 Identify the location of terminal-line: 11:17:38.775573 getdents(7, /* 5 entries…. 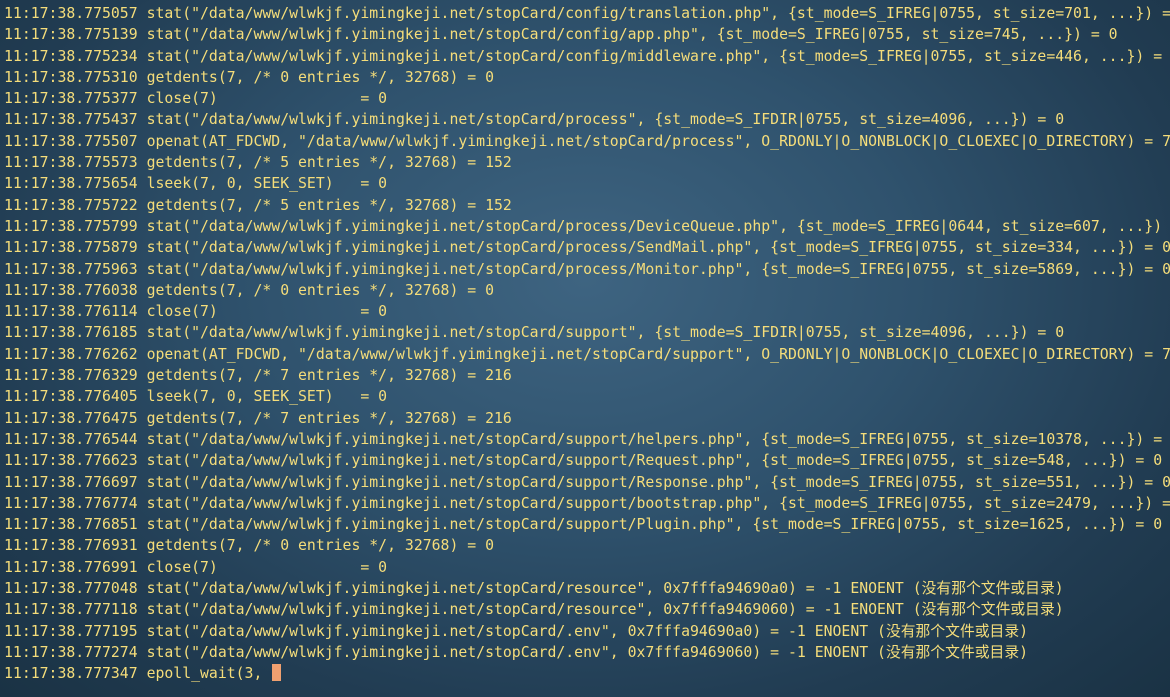
(587, 162).